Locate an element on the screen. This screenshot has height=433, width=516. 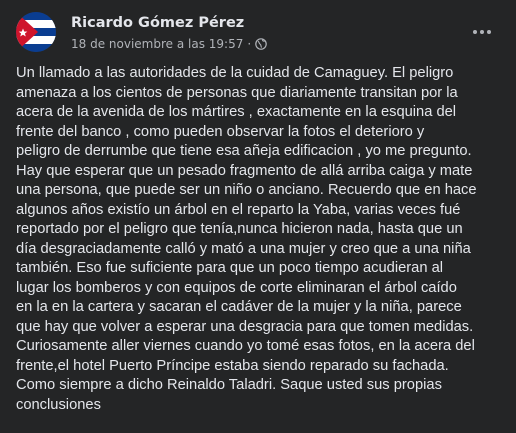
cuban-flag-avatar is located at coordinates (36, 32).